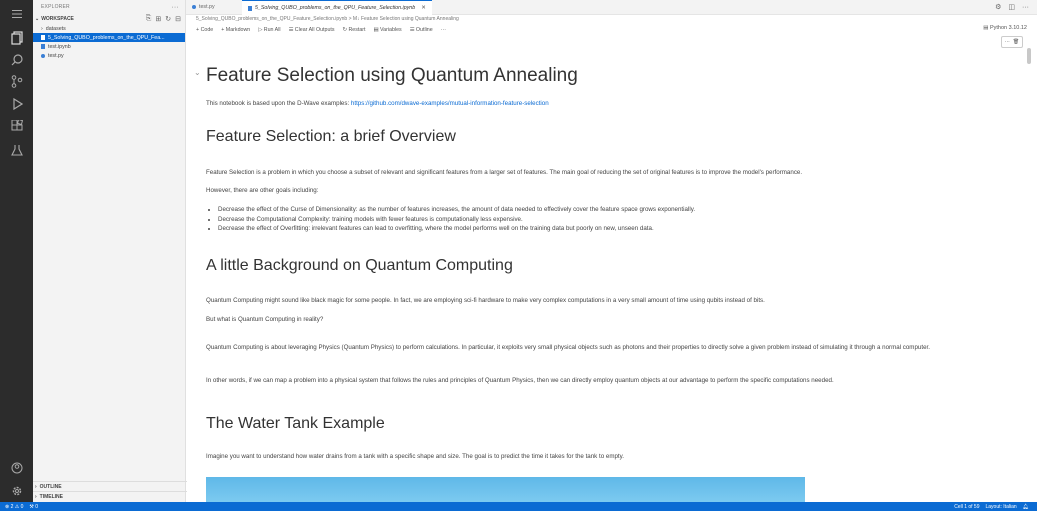 This screenshot has width=1037, height=511. What do you see at coordinates (37, 19) in the screenshot?
I see `chevron-down-icon: ⌄` at bounding box center [37, 19].